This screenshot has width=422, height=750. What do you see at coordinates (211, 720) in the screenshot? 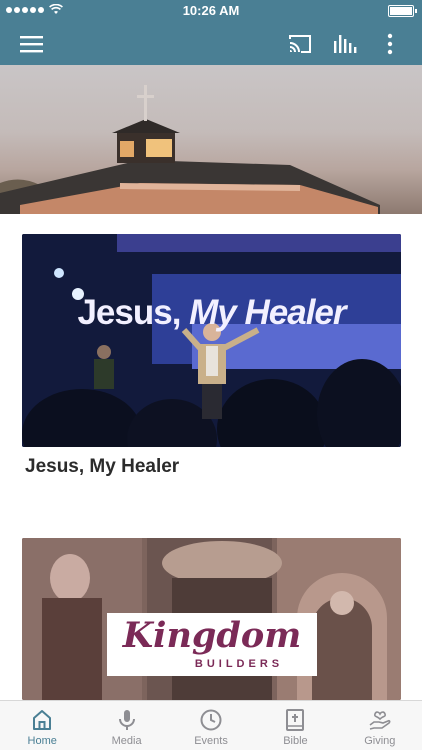
I see `clock-icon` at bounding box center [211, 720].